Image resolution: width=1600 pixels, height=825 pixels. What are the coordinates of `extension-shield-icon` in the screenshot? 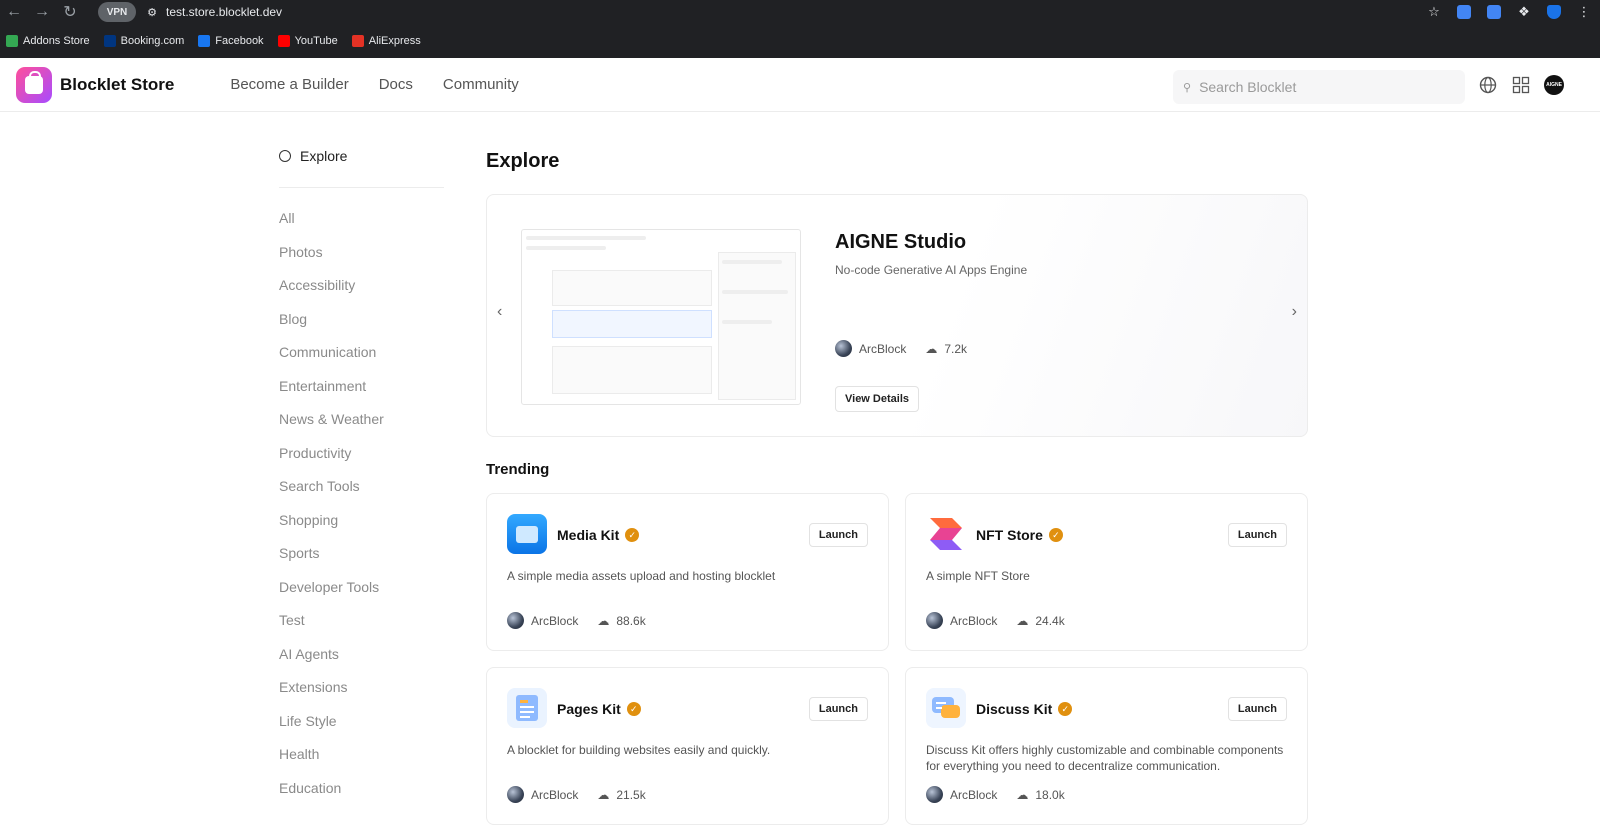 It's located at (1554, 12).